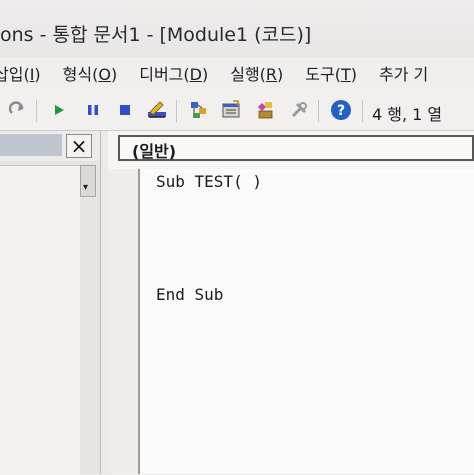  Describe the element at coordinates (407, 114) in the screenshot. I see `cursor-position-indicator: 4 행, 1 열` at that location.